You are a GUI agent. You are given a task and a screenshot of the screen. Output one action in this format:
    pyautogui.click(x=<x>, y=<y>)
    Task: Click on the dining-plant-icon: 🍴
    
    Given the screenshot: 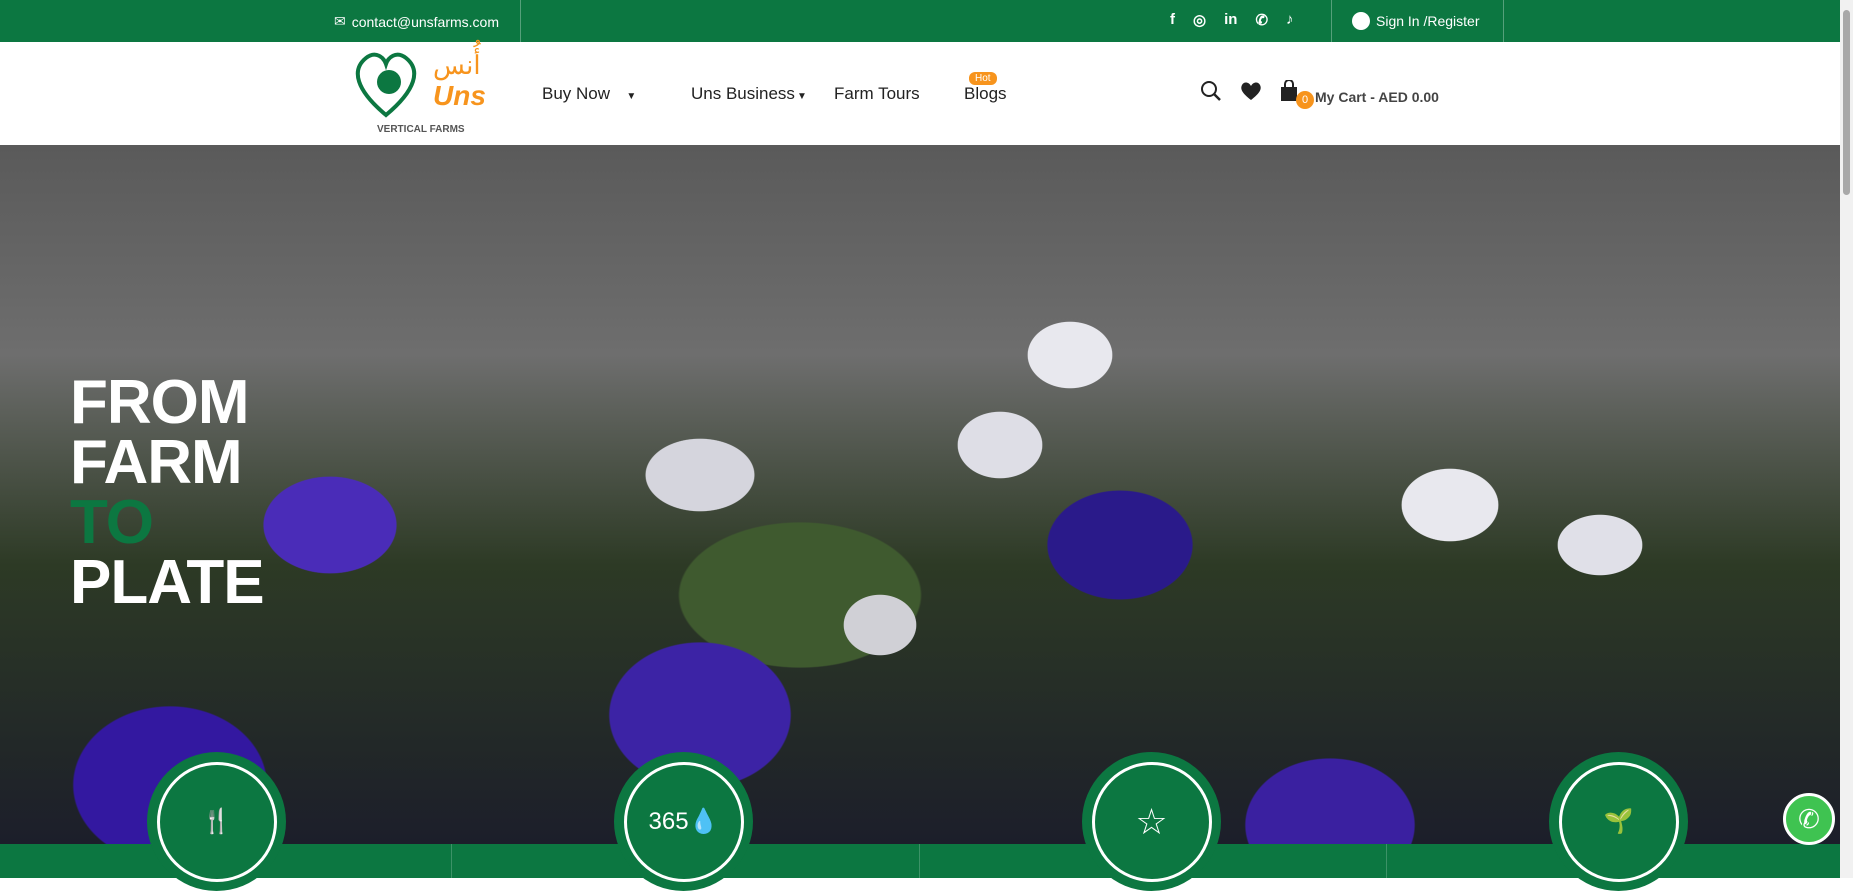 What is the action you would take?
    pyautogui.click(x=216, y=821)
    